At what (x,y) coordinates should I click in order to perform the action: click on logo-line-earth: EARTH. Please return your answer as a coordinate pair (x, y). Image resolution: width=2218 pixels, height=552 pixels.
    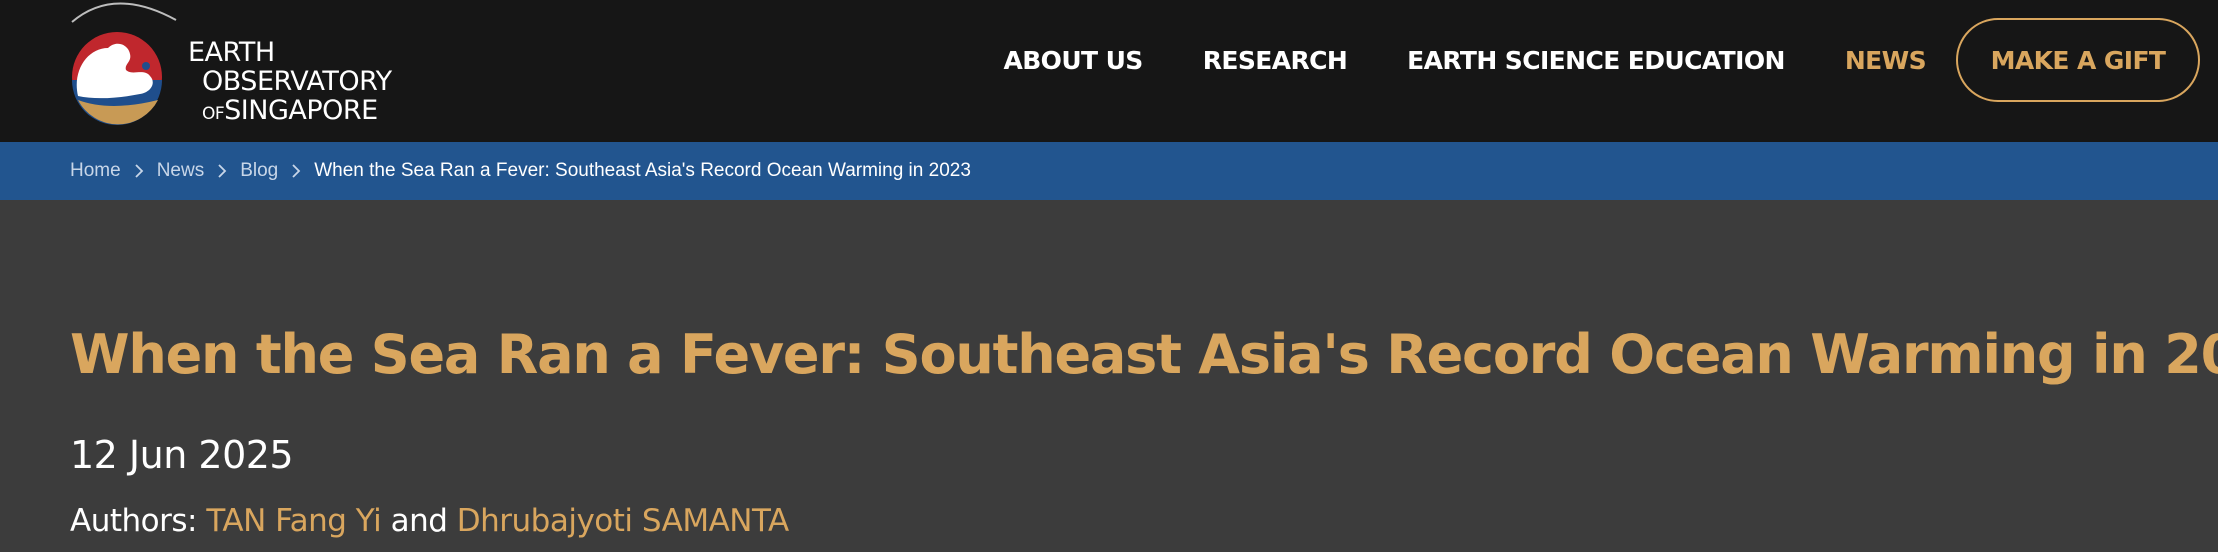
    Looking at the image, I should click on (231, 52).